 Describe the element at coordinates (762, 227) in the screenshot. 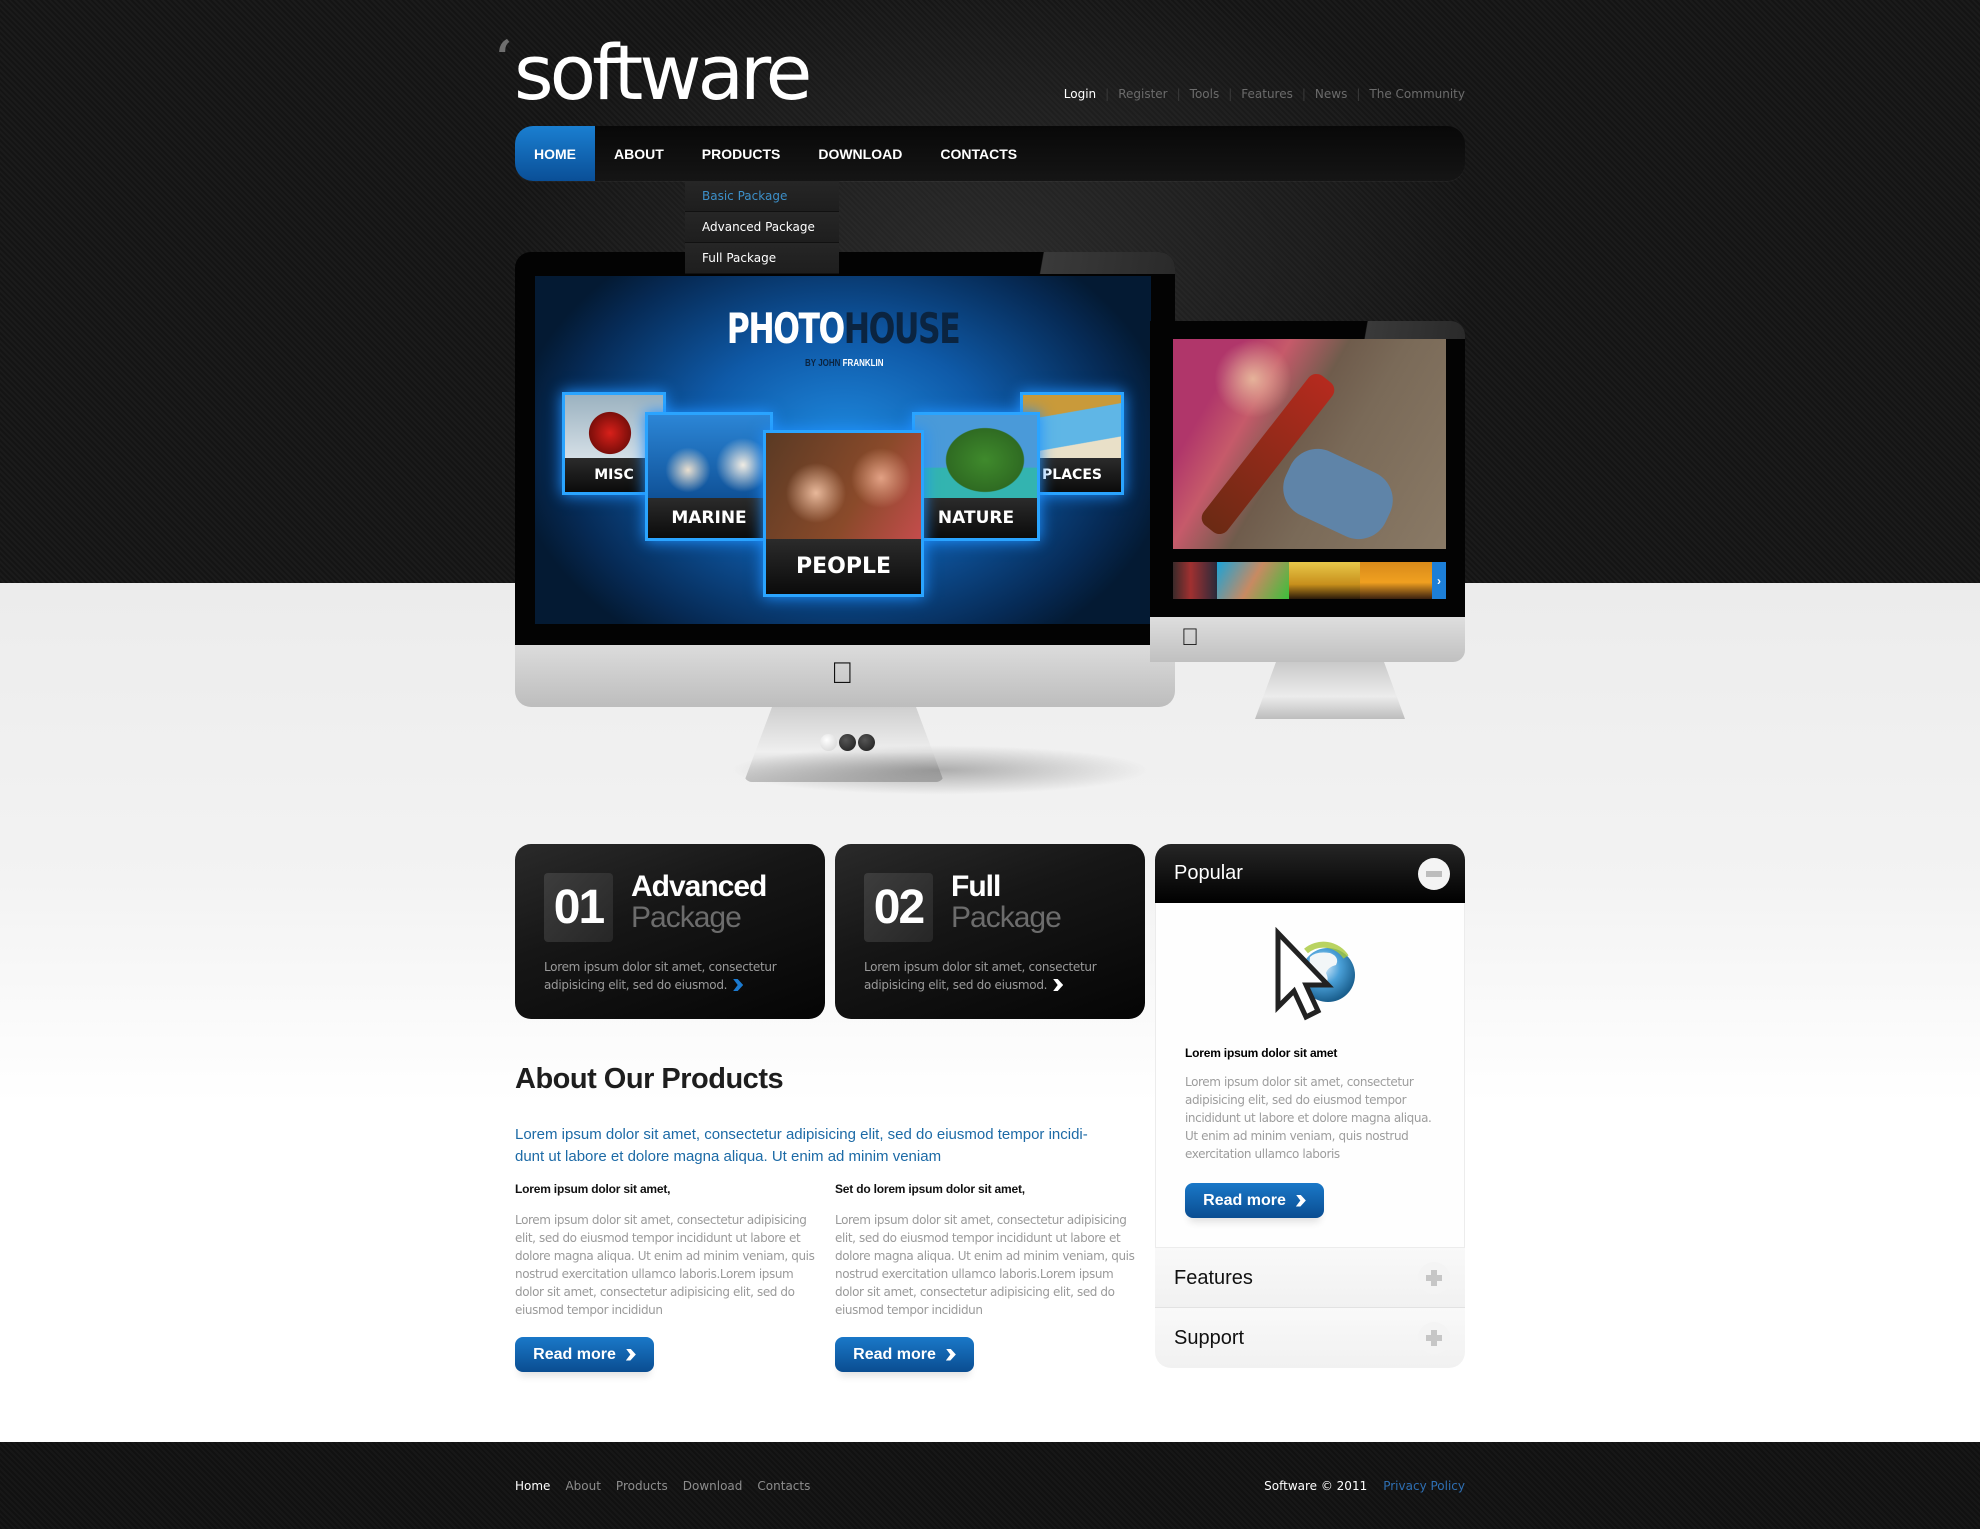

I see `dropdown-item-advanced-package: Advanced Package` at that location.